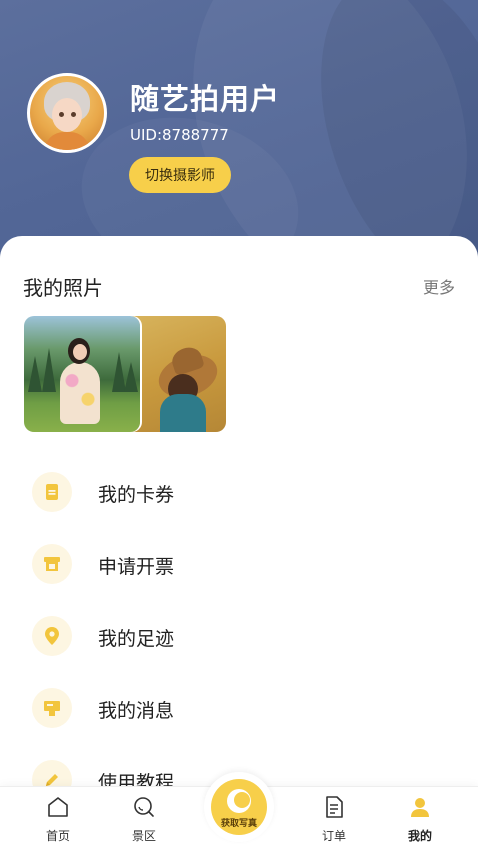 This screenshot has height=851, width=478. What do you see at coordinates (136, 639) in the screenshot?
I see `menu-label: 我的足迹` at bounding box center [136, 639].